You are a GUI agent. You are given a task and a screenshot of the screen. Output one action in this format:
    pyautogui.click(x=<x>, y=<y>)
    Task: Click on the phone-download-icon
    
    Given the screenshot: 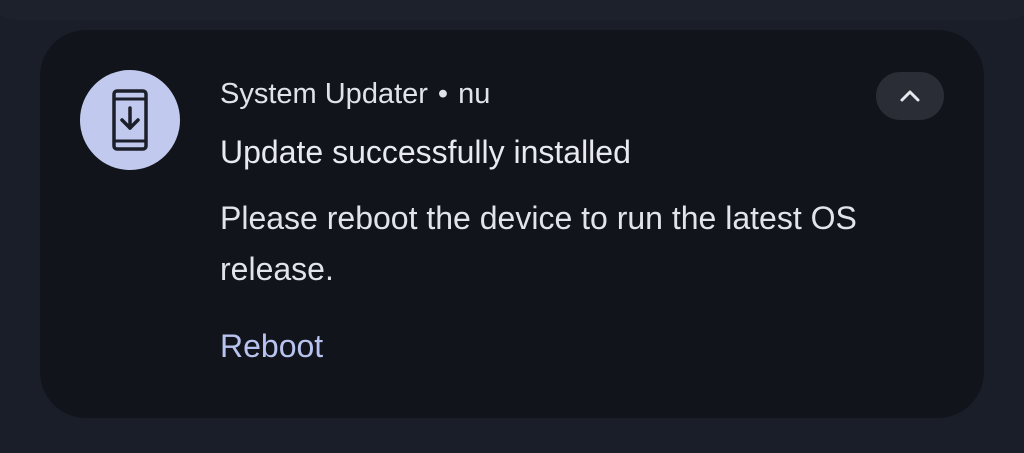 What is the action you would take?
    pyautogui.click(x=130, y=120)
    